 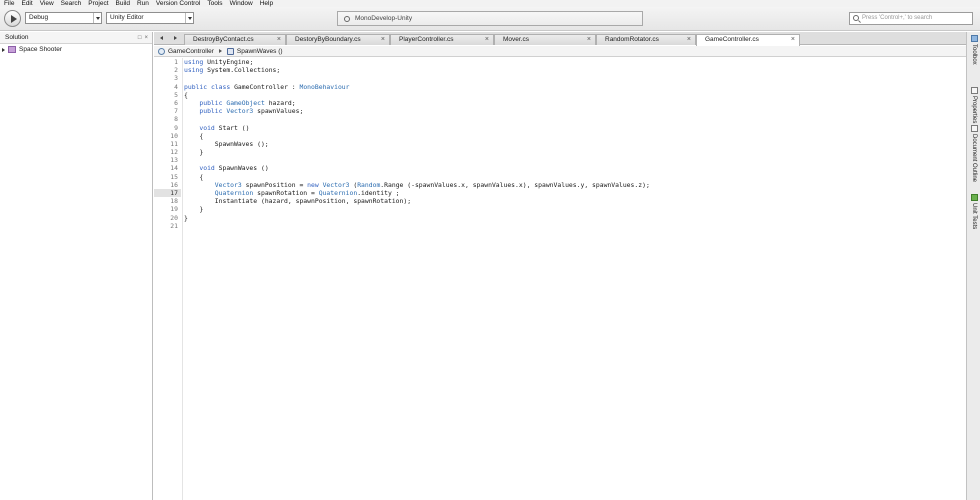 I want to click on chevron-down-icon, so click(x=97, y=18).